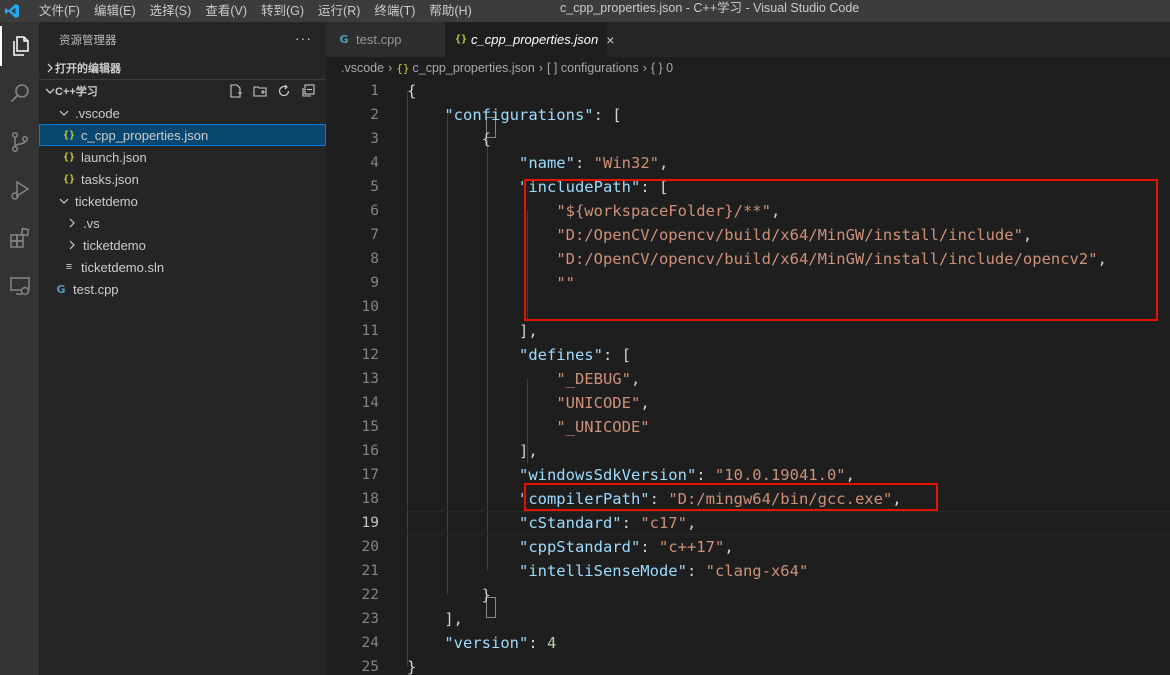 This screenshot has width=1170, height=675. I want to click on solution-file-icon: ≡, so click(69, 267).